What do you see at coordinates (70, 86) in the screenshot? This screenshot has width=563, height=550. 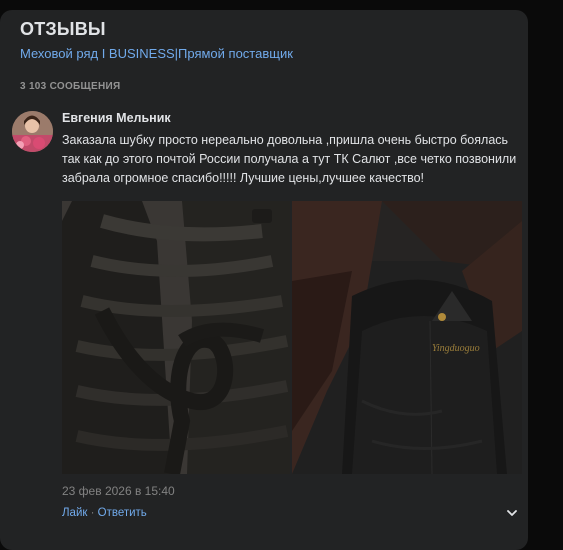 I see `message-count: 3 103 СООБЩЕНИЯ` at bounding box center [70, 86].